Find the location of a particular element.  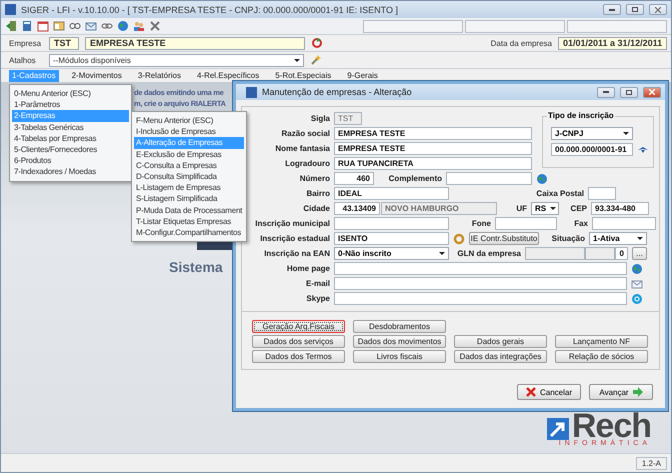

action-button: Relação de sócios is located at coordinates (601, 356).